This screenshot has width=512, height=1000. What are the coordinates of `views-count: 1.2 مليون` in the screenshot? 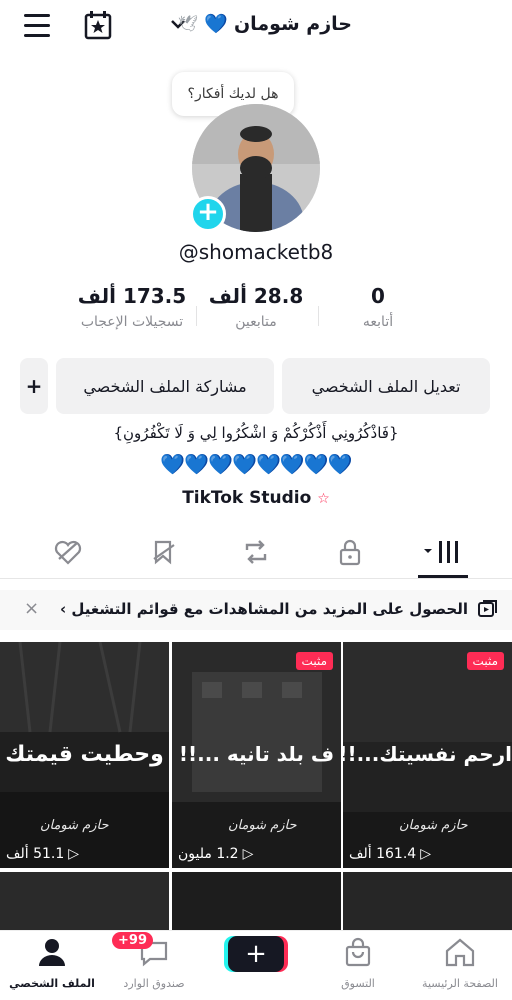 It's located at (208, 854).